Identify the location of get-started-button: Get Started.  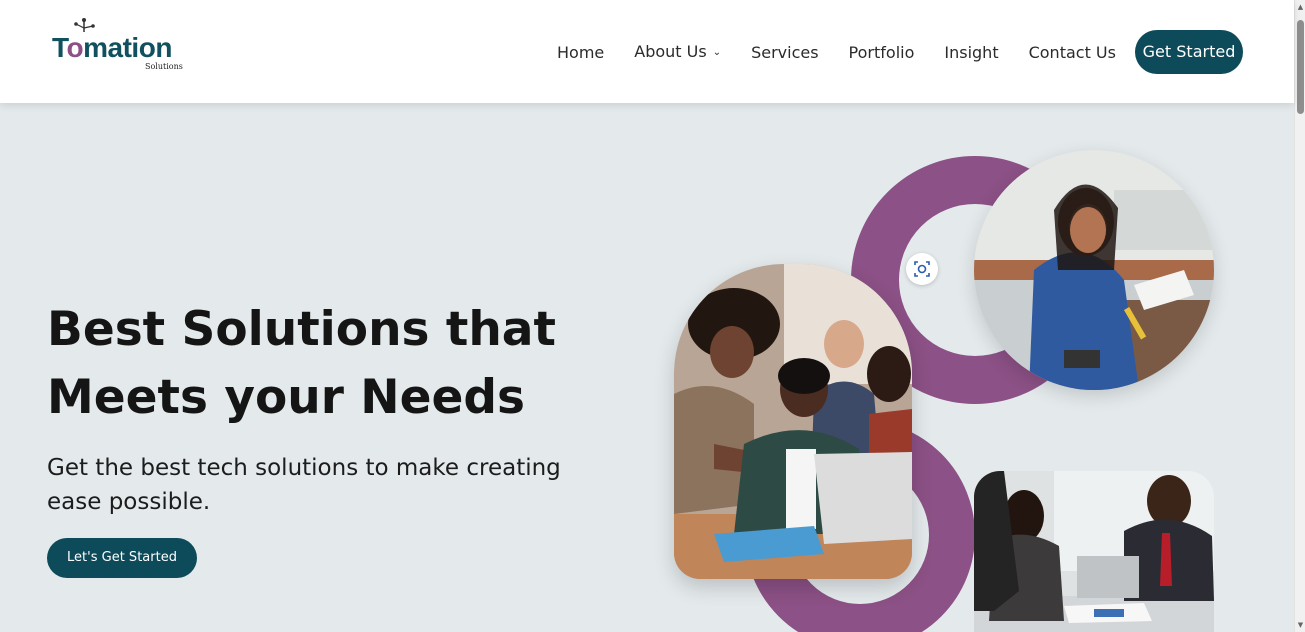
(1189, 52).